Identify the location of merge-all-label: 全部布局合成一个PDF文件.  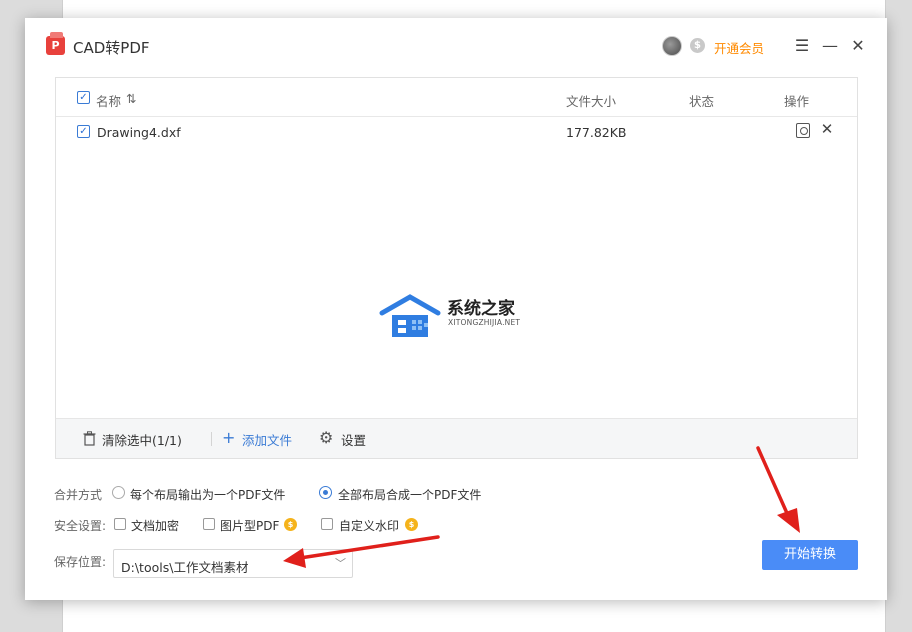
(409, 494).